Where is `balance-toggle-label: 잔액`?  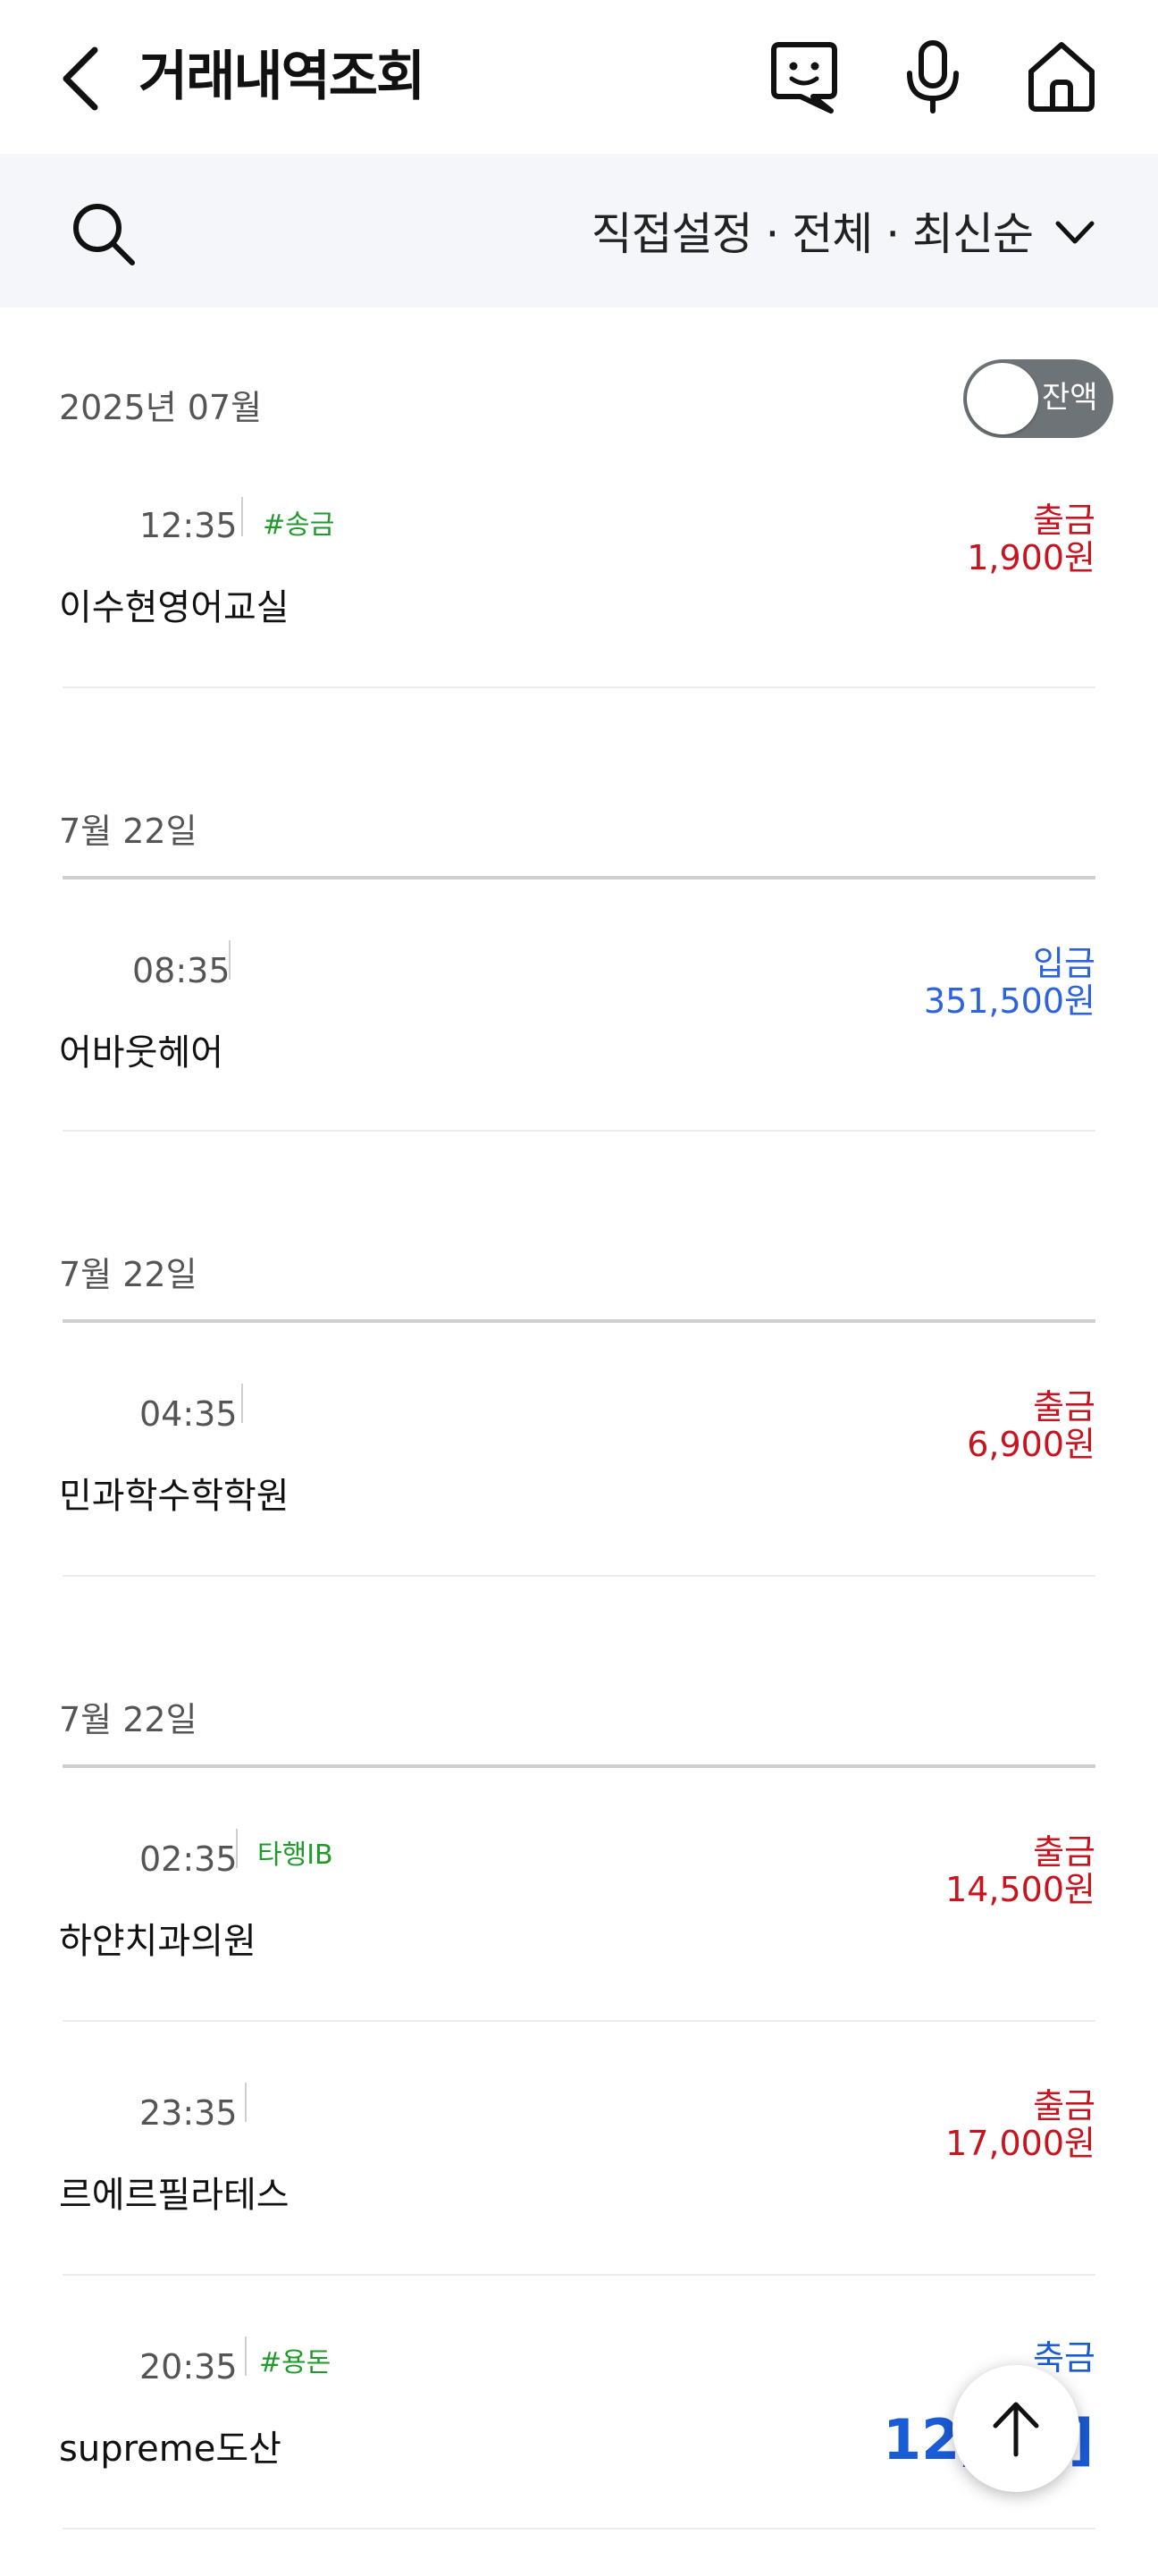 balance-toggle-label: 잔액 is located at coordinates (1070, 398).